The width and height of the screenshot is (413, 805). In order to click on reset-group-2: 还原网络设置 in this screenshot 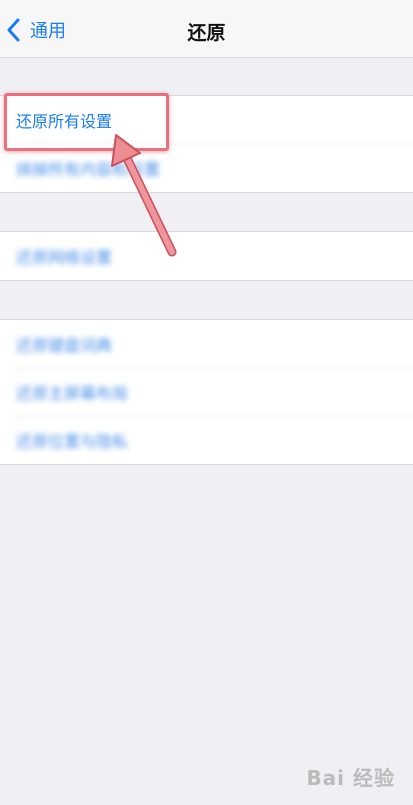, I will do `click(206, 256)`.